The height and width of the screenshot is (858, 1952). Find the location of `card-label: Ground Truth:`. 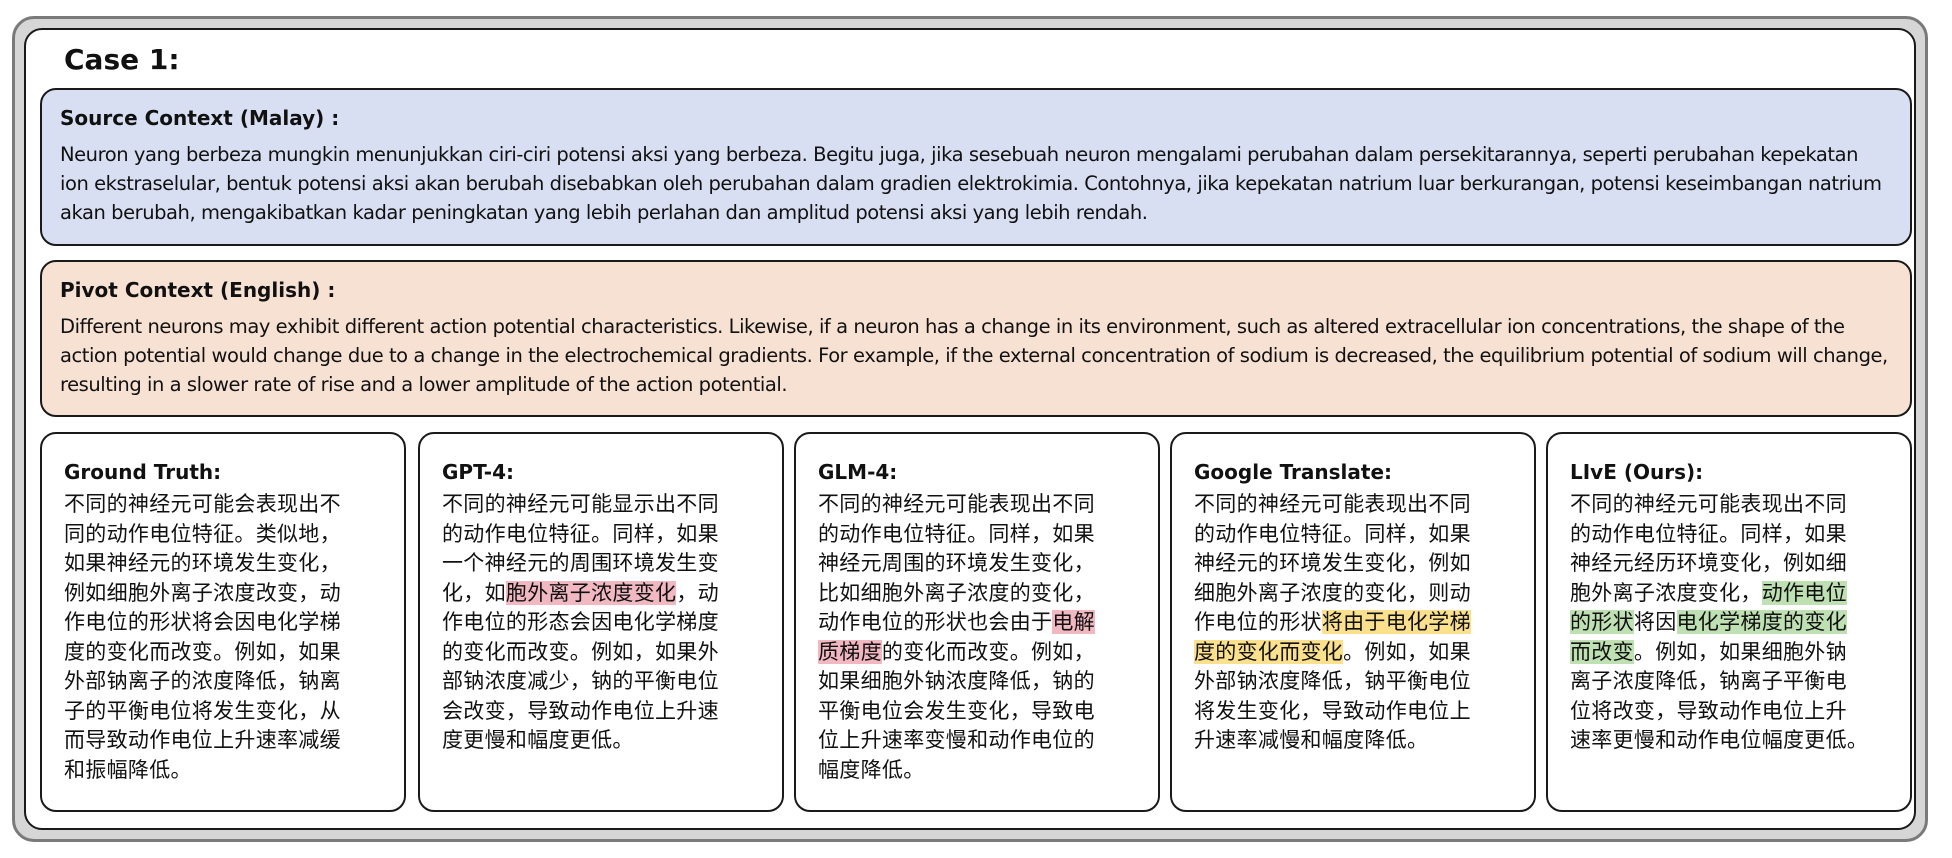

card-label: Ground Truth: is located at coordinates (143, 472).